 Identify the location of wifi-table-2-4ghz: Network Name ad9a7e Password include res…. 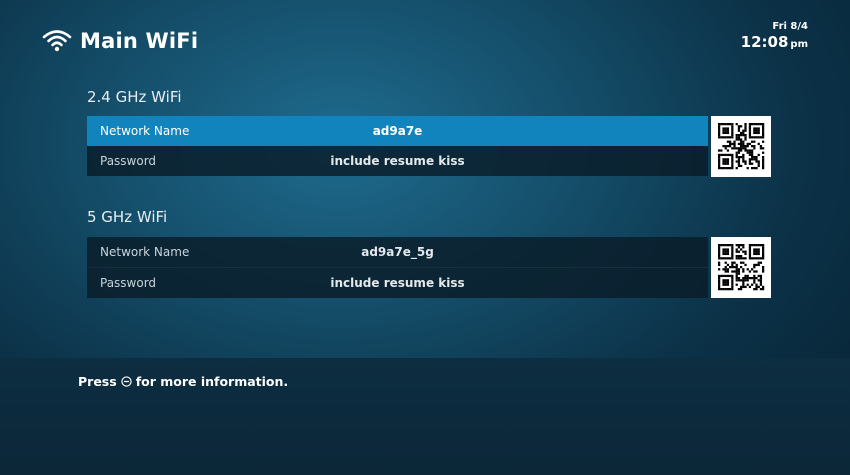
(397, 146).